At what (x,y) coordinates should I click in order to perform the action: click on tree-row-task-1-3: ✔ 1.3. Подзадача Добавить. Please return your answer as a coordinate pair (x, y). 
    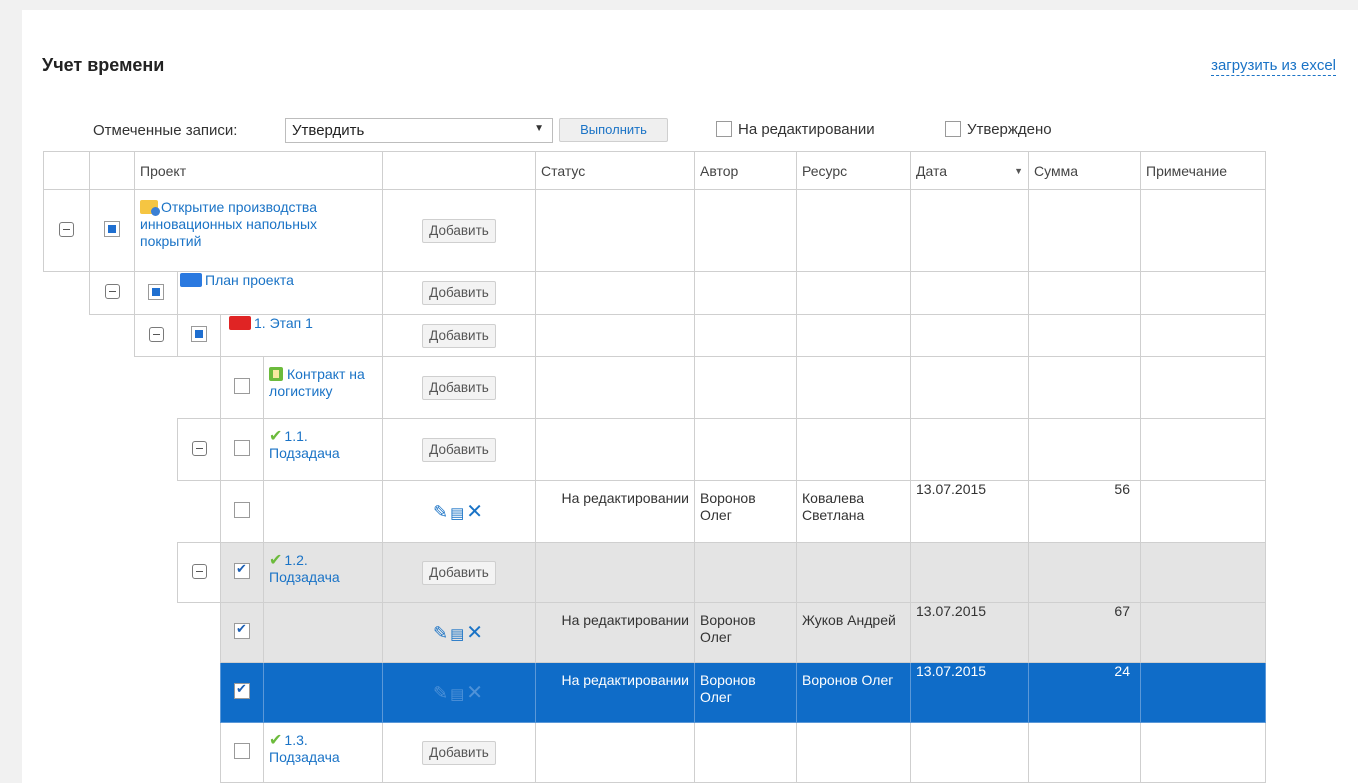
    Looking at the image, I should click on (655, 752).